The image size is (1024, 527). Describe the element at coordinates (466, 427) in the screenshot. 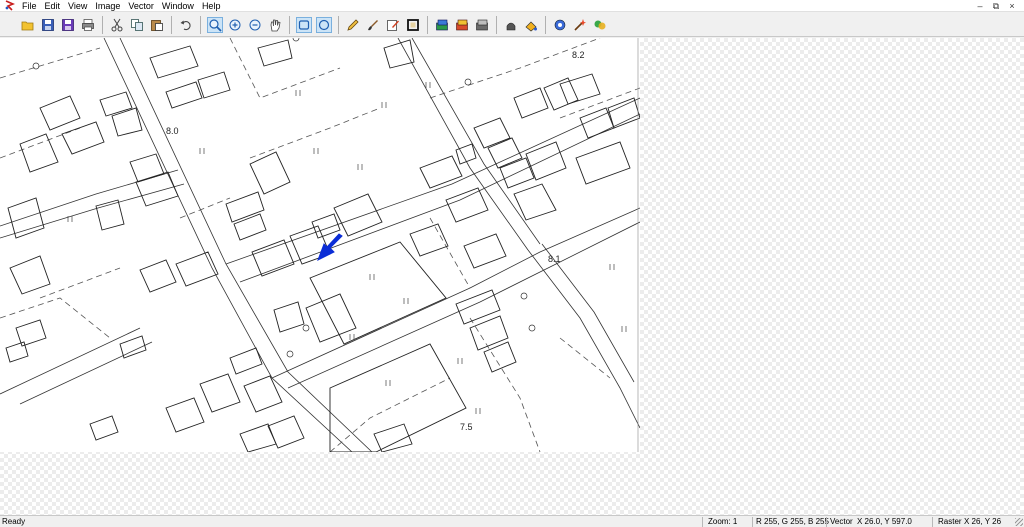

I see `elevation-label: 7.5` at that location.